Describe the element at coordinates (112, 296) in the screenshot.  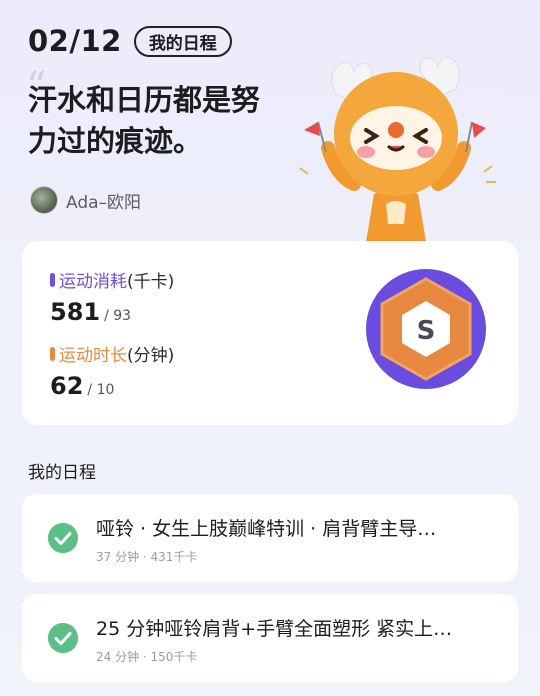
I see `calories-stat: 运动消耗 (千卡) 581 / 93` at that location.